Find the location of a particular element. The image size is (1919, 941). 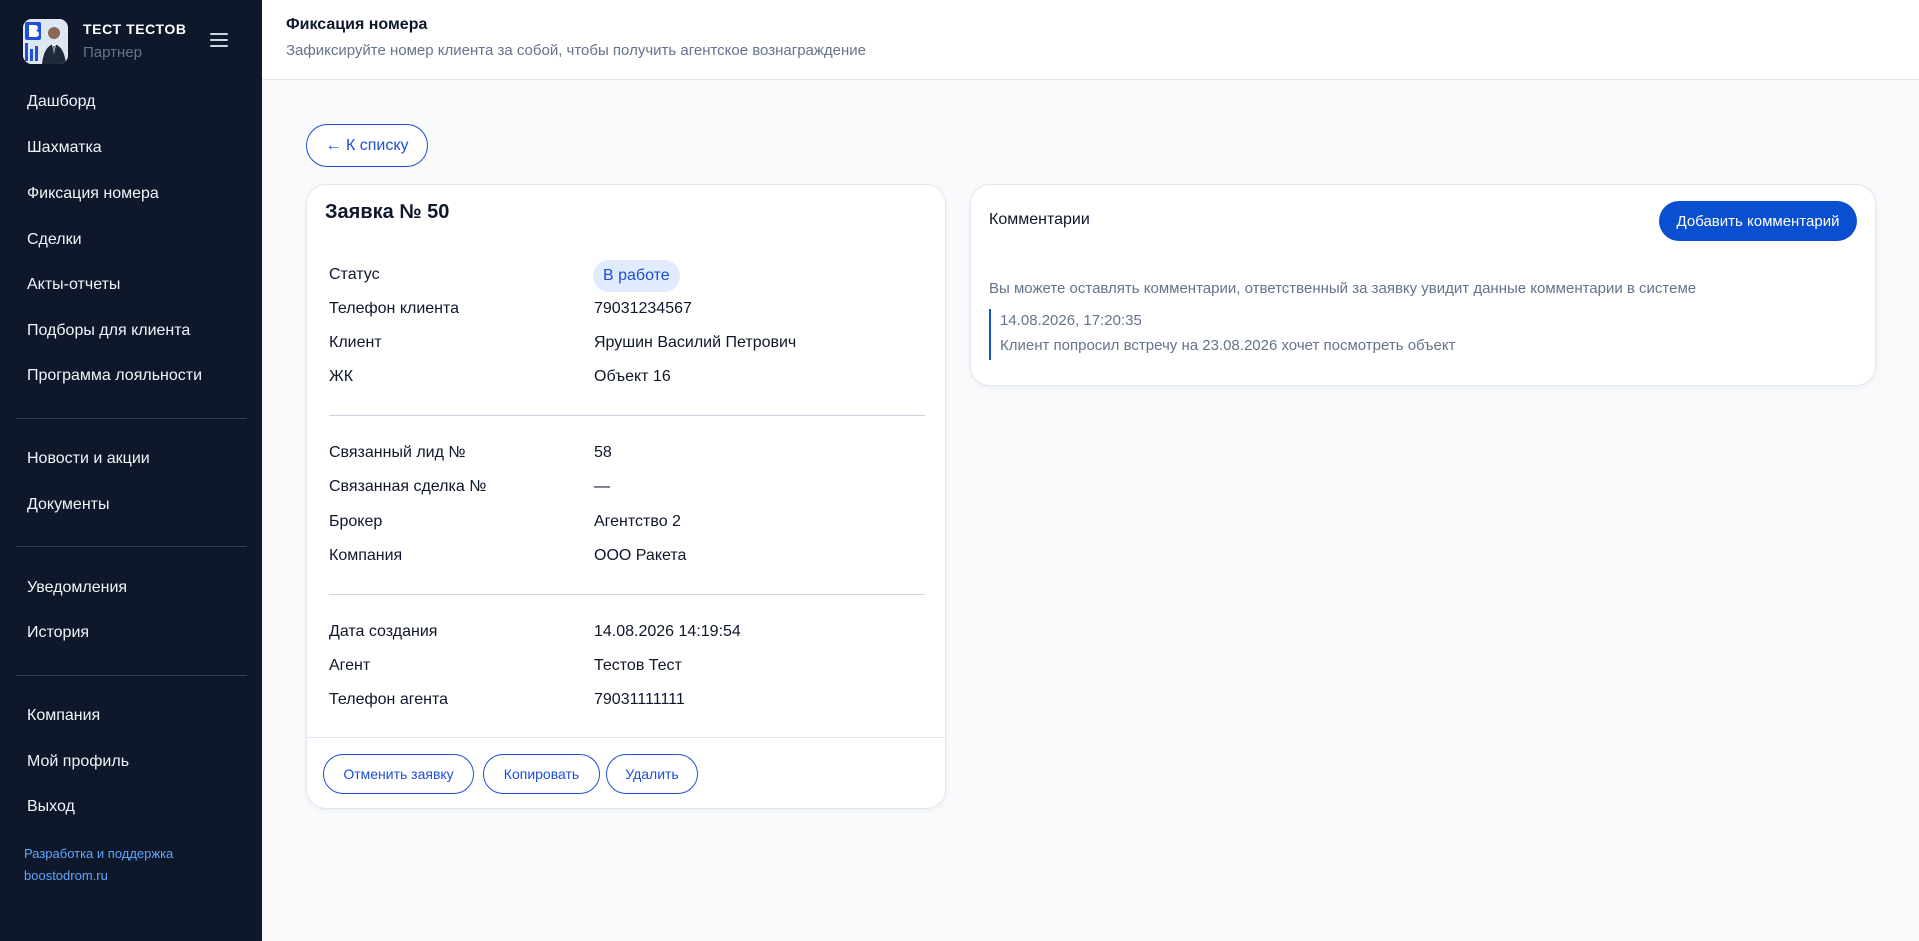

field-value: 79031111111 is located at coordinates (639, 699).